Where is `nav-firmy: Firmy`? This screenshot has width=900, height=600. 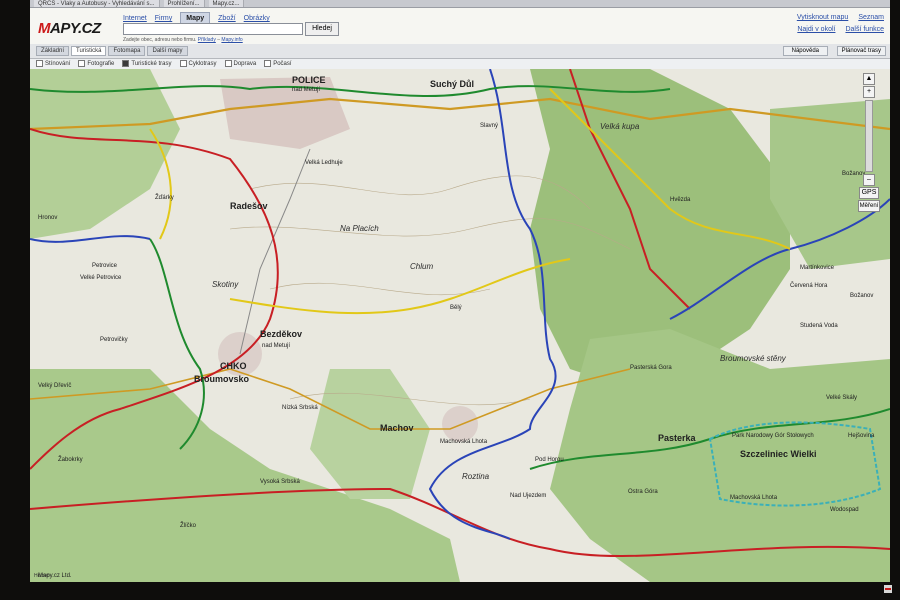 nav-firmy: Firmy is located at coordinates (164, 18).